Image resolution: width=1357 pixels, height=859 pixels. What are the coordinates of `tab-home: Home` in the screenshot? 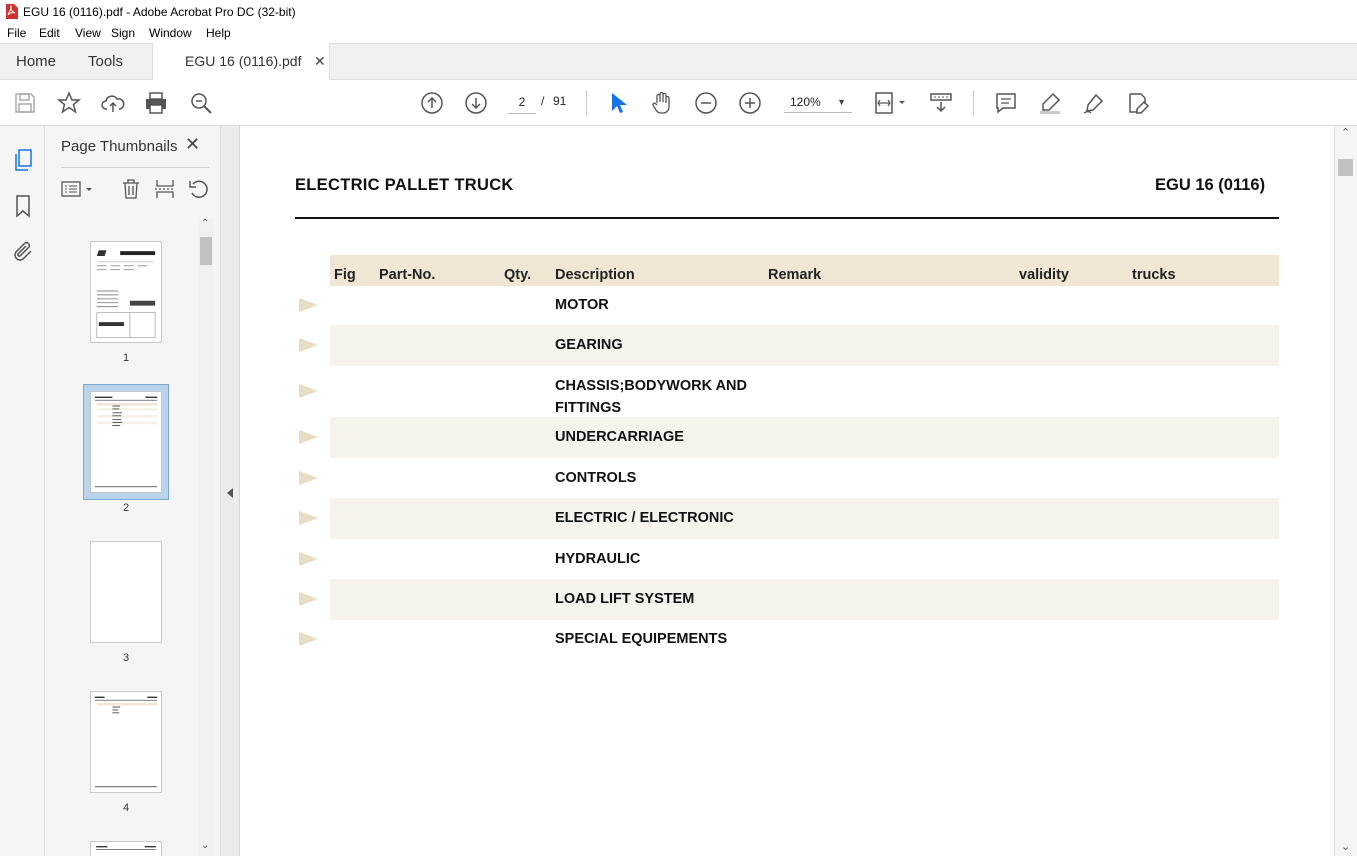 It's located at (36, 62).